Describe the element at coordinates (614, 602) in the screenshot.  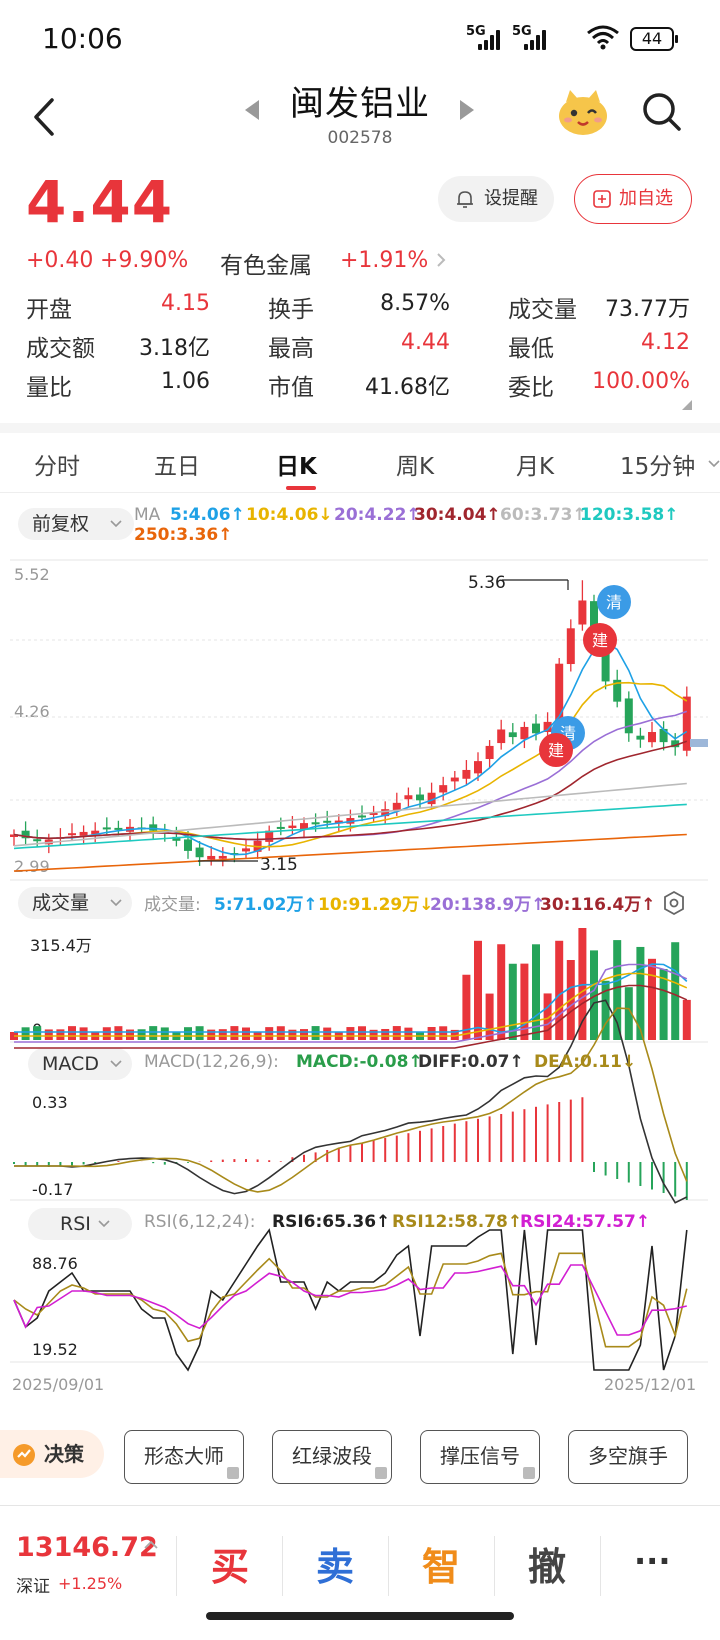
I see `signal-badge-label: 清` at that location.